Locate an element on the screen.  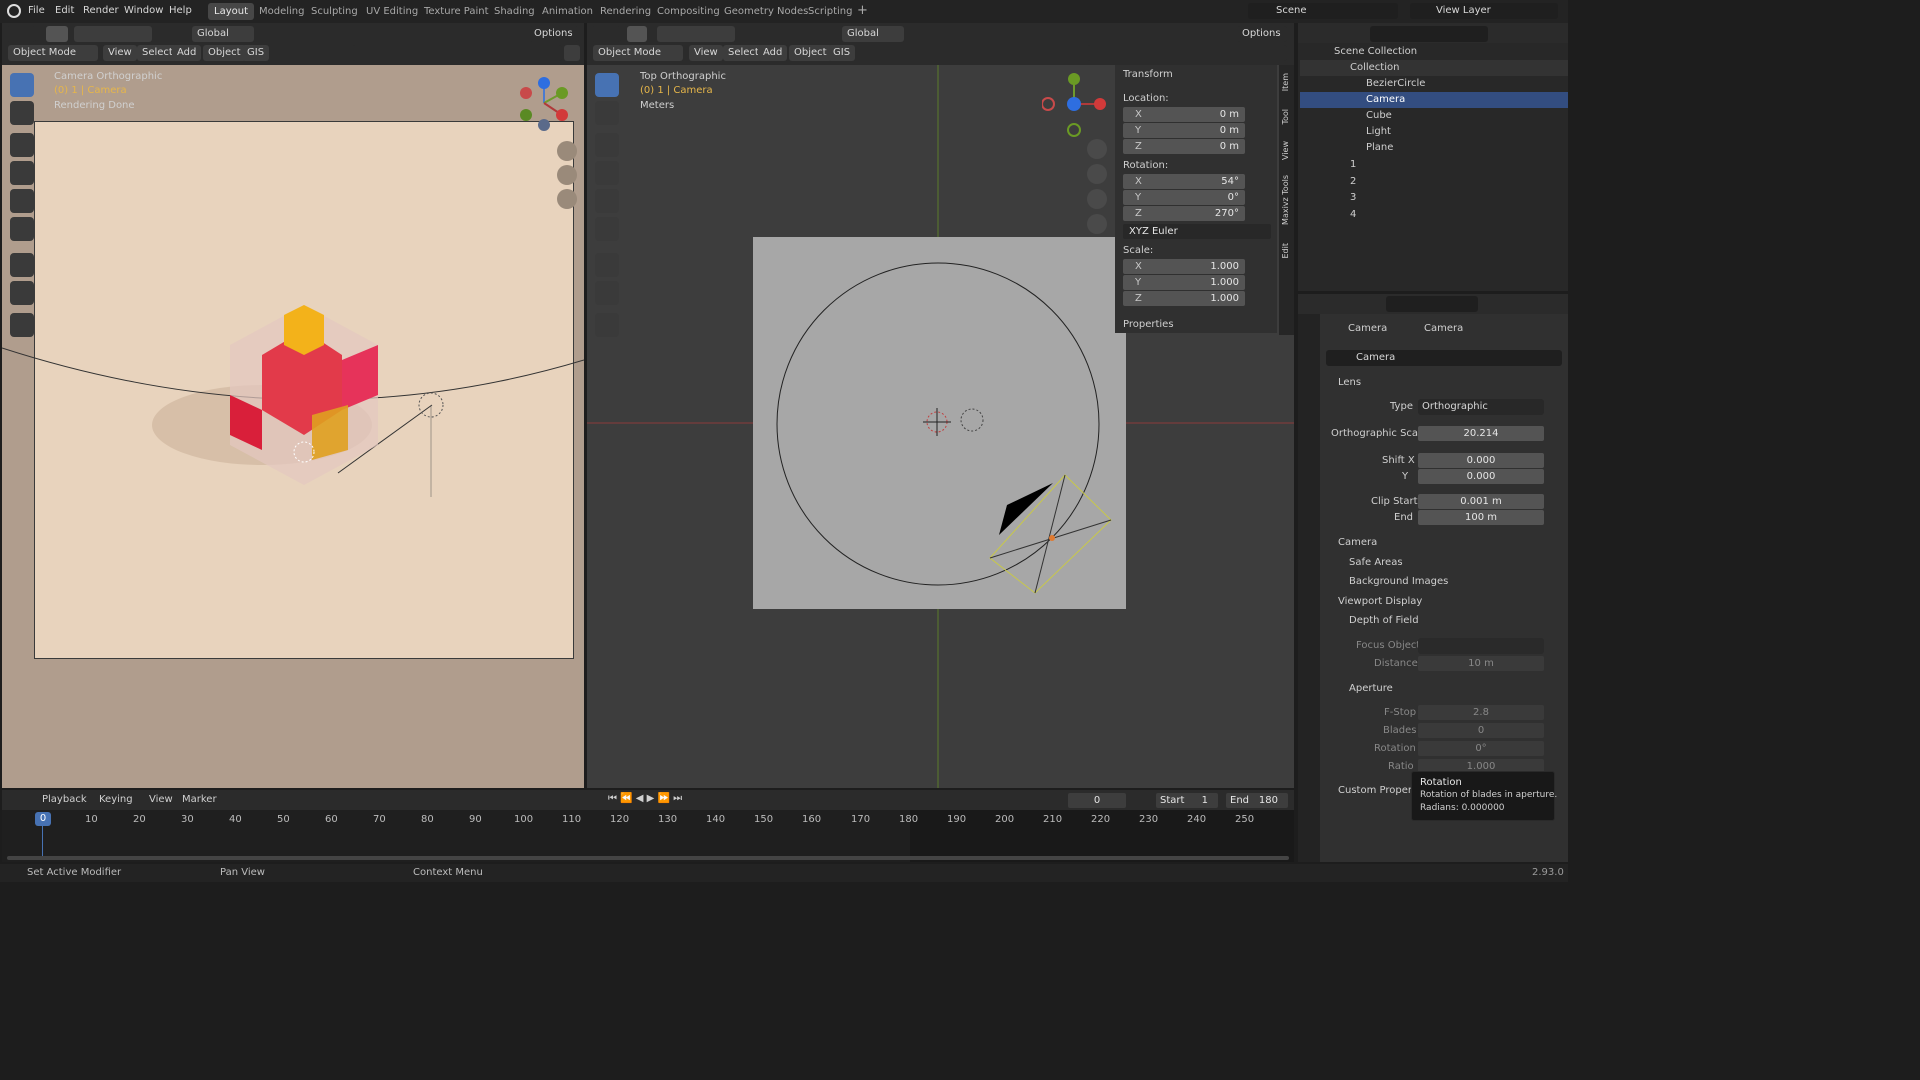
clip-start-field: 0.001 m is located at coordinates (1481, 501).